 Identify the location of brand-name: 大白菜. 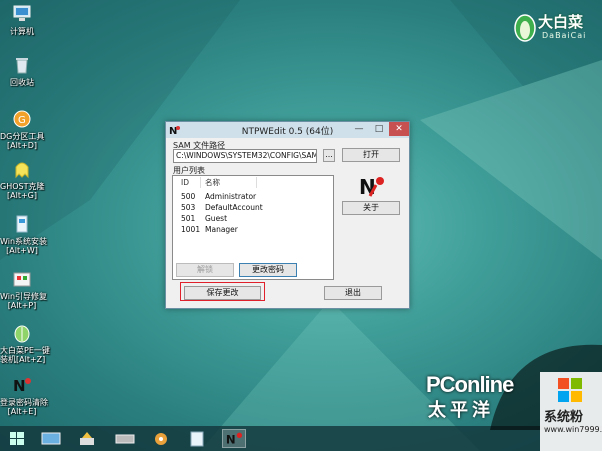
(561, 22).